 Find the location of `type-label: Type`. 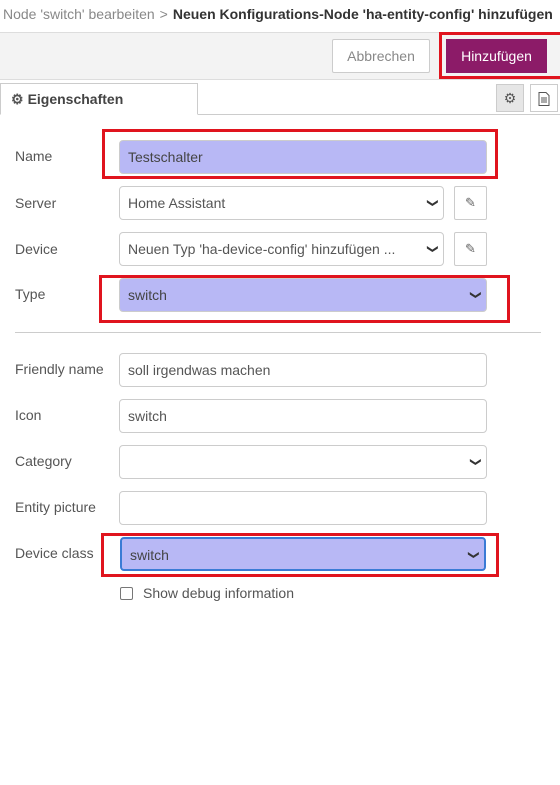

type-label: Type is located at coordinates (30, 294).